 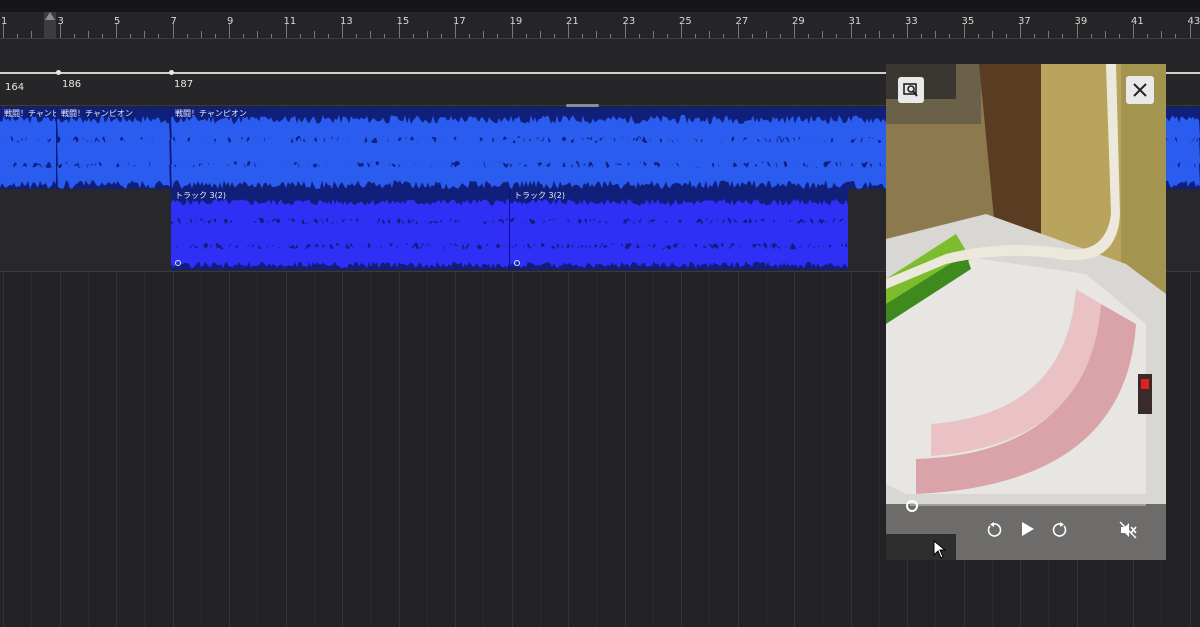 What do you see at coordinates (117, 21) in the screenshot?
I see `bar-number: 5` at bounding box center [117, 21].